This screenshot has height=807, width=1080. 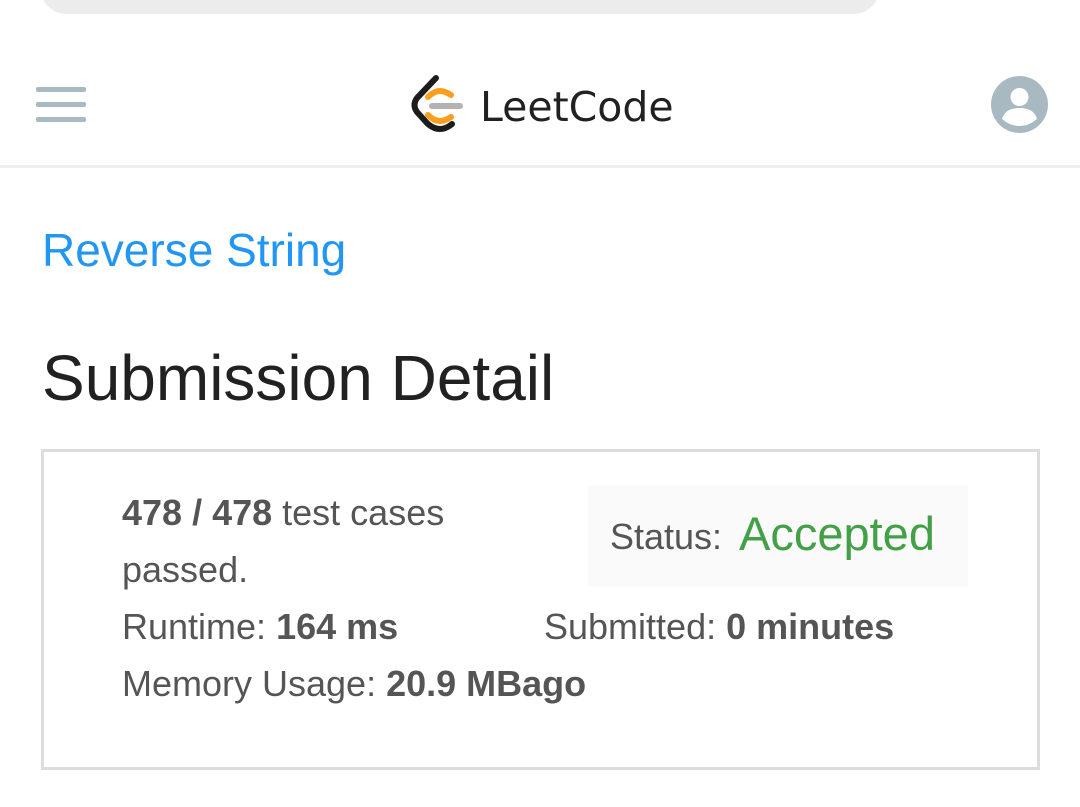 I want to click on memory-amount: 20.9 MB, so click(x=454, y=683).